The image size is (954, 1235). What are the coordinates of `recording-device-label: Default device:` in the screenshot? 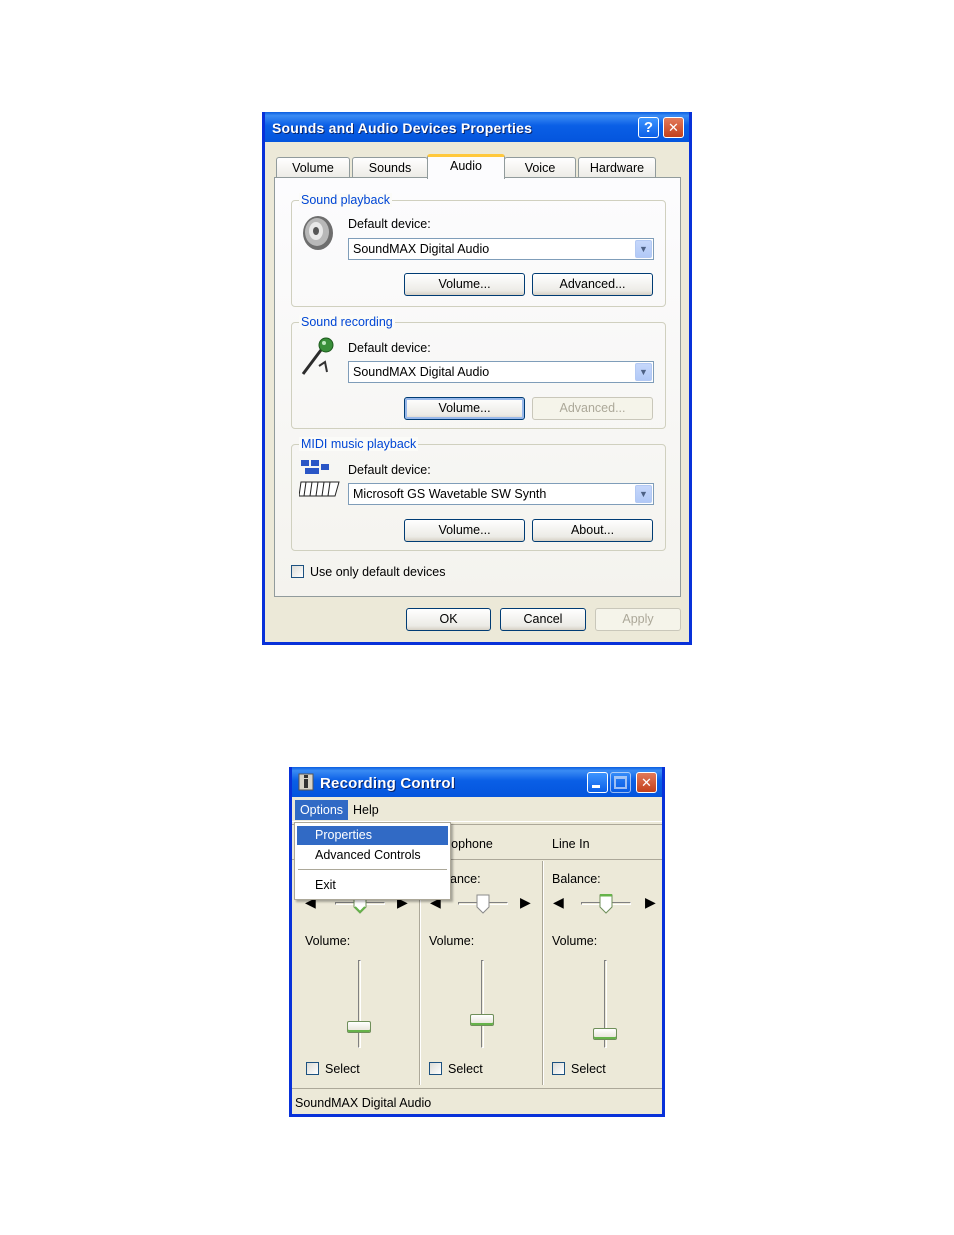 It's located at (389, 348).